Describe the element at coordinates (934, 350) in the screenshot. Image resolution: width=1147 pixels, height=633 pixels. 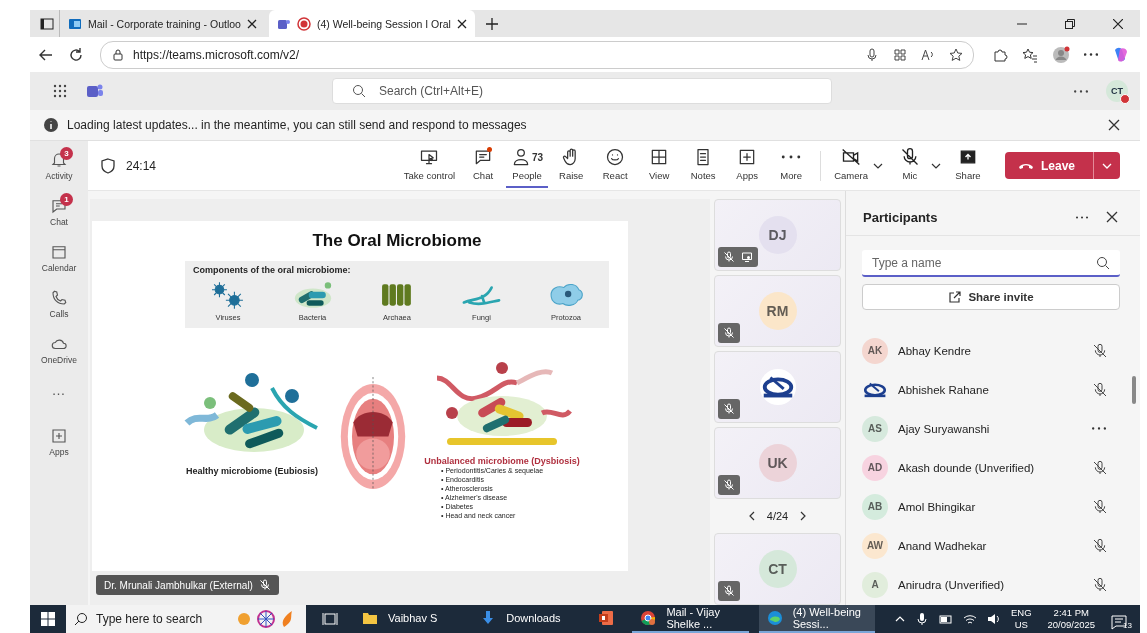
I see `participant-name: Abhay Kendre` at that location.